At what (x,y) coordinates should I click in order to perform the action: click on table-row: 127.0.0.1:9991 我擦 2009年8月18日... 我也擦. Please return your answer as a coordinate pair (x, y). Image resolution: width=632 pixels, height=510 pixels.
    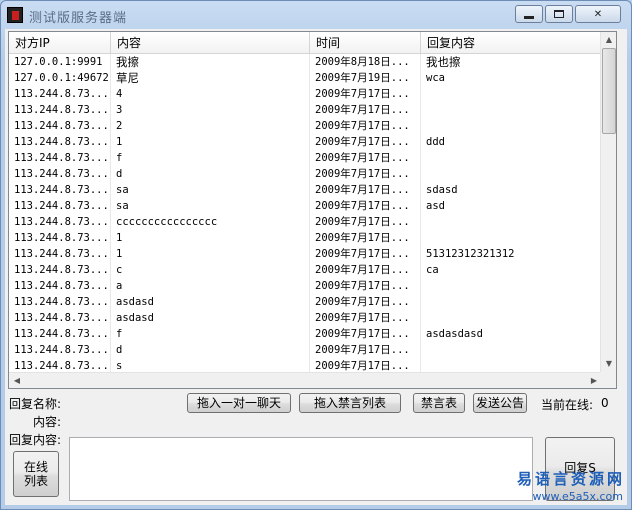
    Looking at the image, I should click on (305, 62).